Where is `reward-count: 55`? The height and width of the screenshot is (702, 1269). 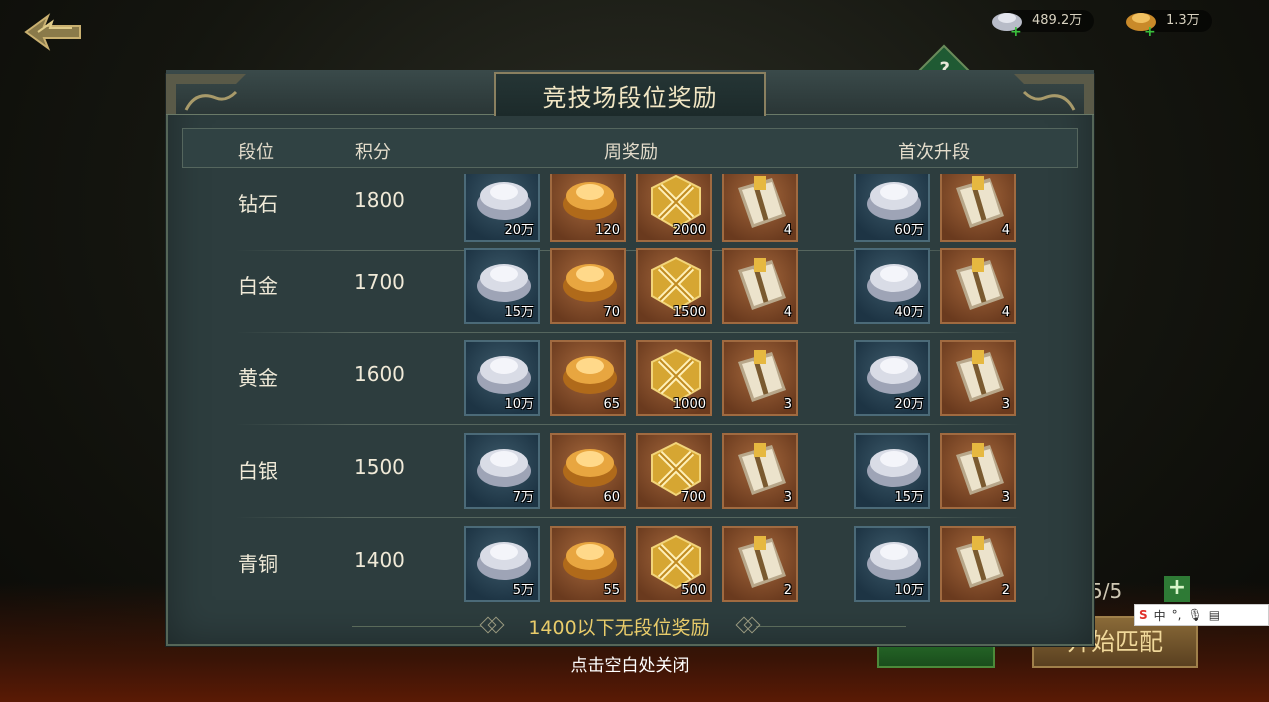
reward-count: 55 is located at coordinates (611, 590).